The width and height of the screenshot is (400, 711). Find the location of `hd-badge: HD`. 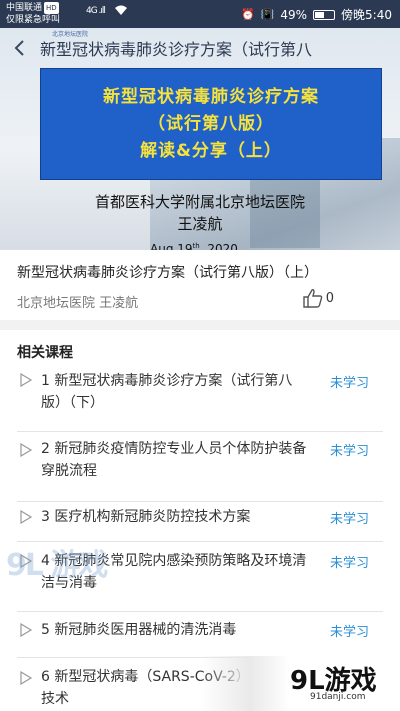

hd-badge: HD is located at coordinates (51, 8).